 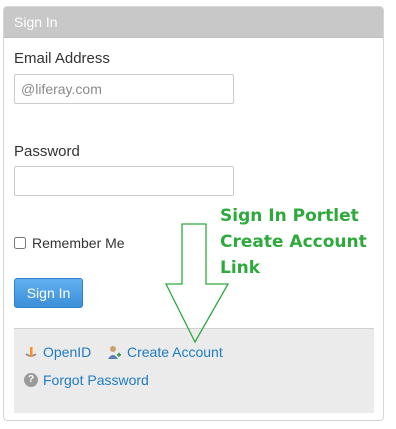 I want to click on password-label: Password, so click(x=47, y=151).